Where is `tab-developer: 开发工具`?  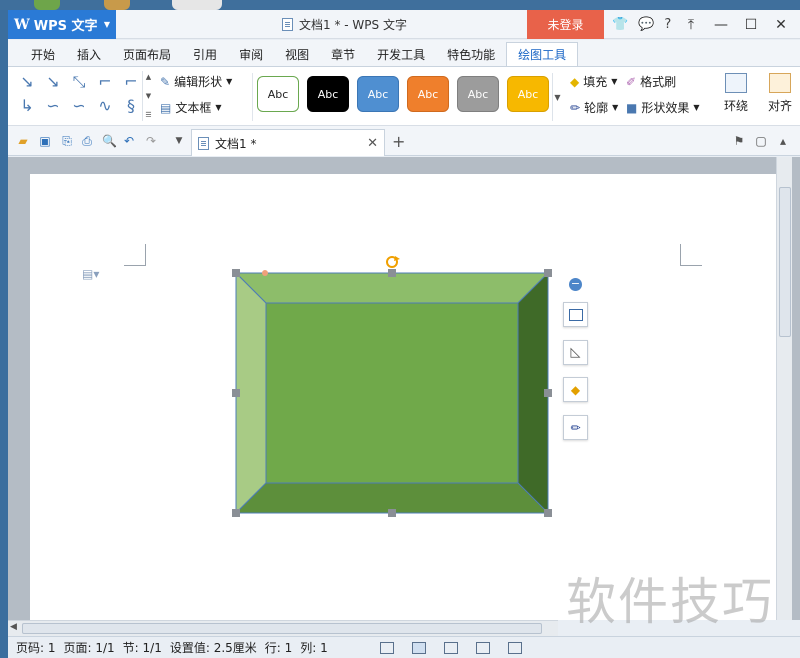 tab-developer: 开发工具 is located at coordinates (401, 54).